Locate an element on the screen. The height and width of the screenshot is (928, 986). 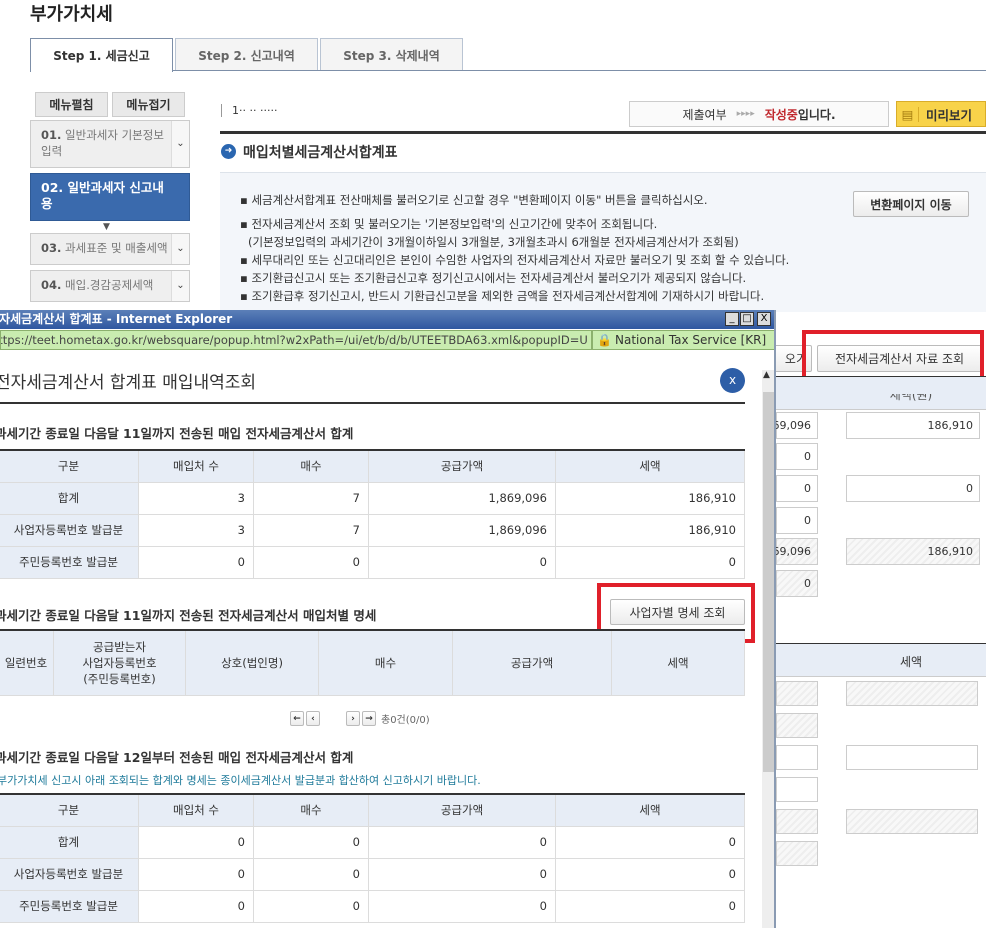
popup-heading: 전자세금계산서 합계표 매입내역조회 is located at coordinates (128, 383).